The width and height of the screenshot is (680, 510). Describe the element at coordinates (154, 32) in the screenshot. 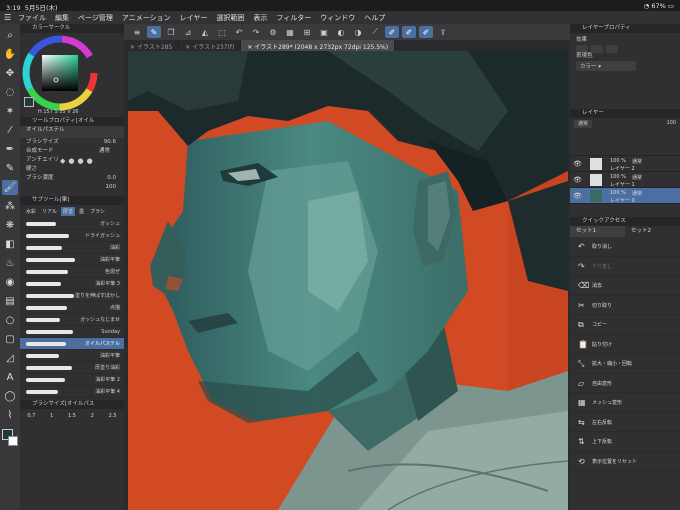

I see `pen-tool-icon: ✎` at that location.